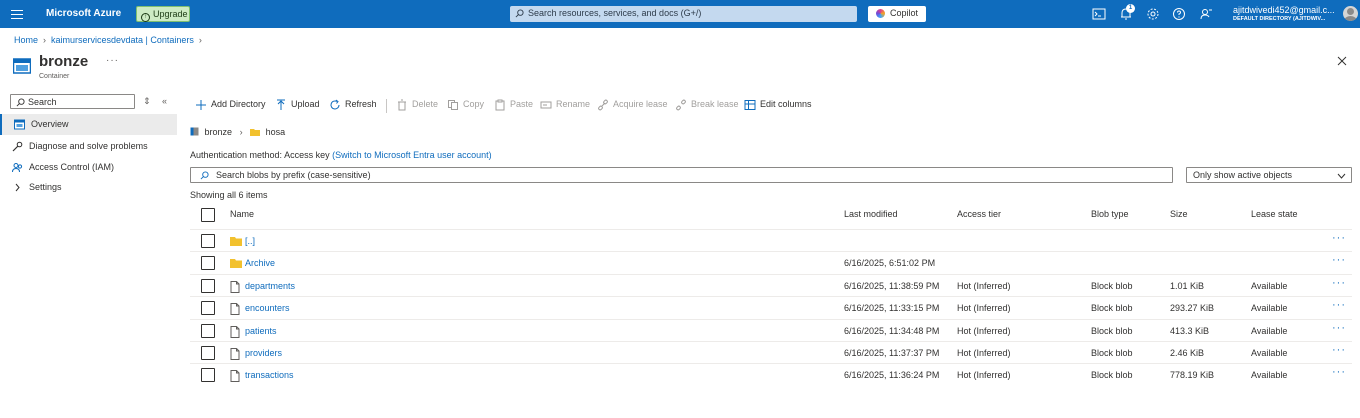 This screenshot has height=418, width=1360. I want to click on sidebar-item-iam: Access Control (IAM), so click(88, 167).